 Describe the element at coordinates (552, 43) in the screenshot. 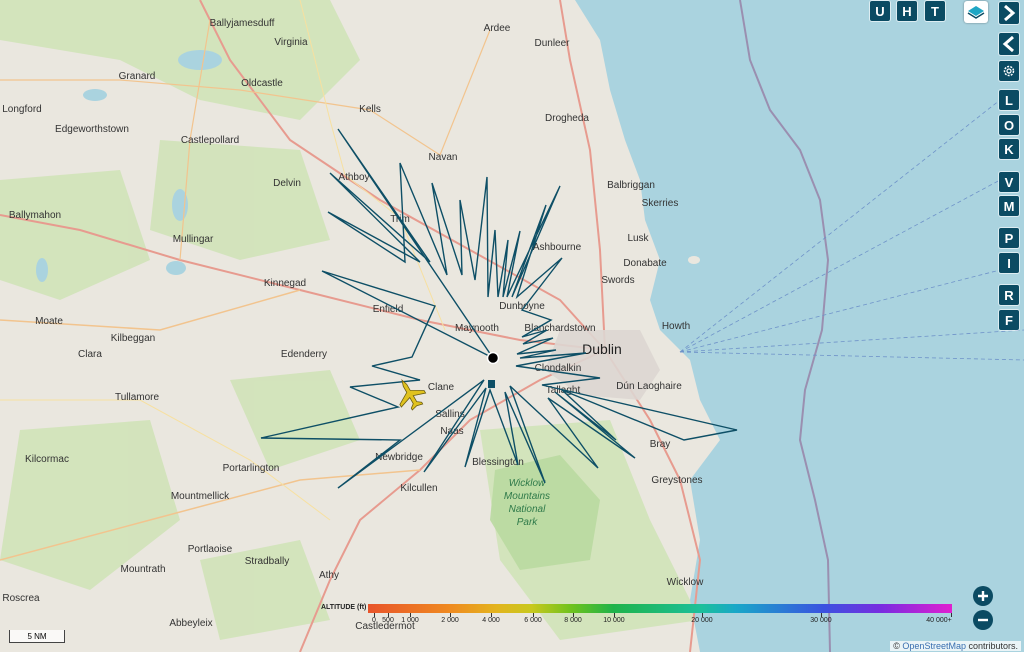

I see `place-label: Dunleer` at that location.